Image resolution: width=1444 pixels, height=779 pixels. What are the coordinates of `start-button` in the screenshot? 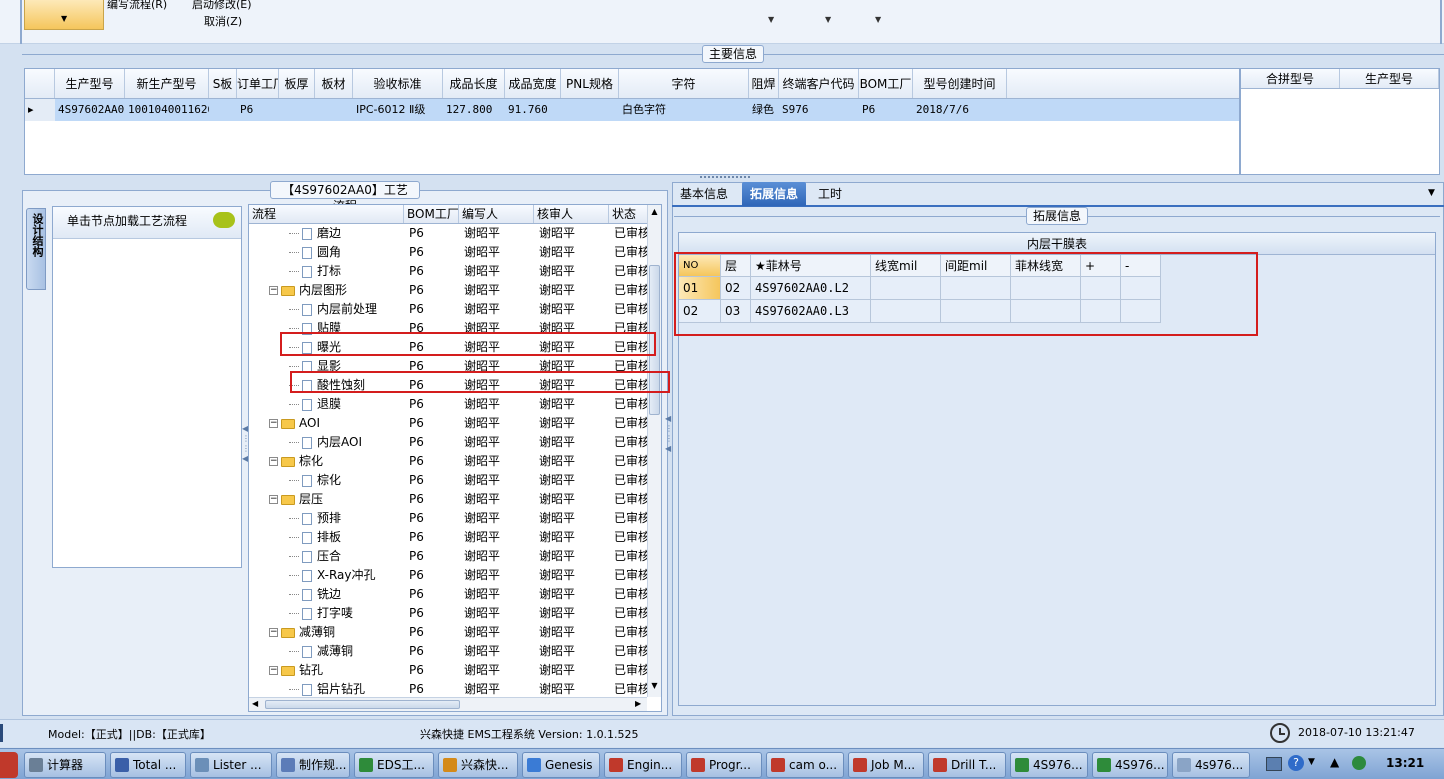 It's located at (9, 765).